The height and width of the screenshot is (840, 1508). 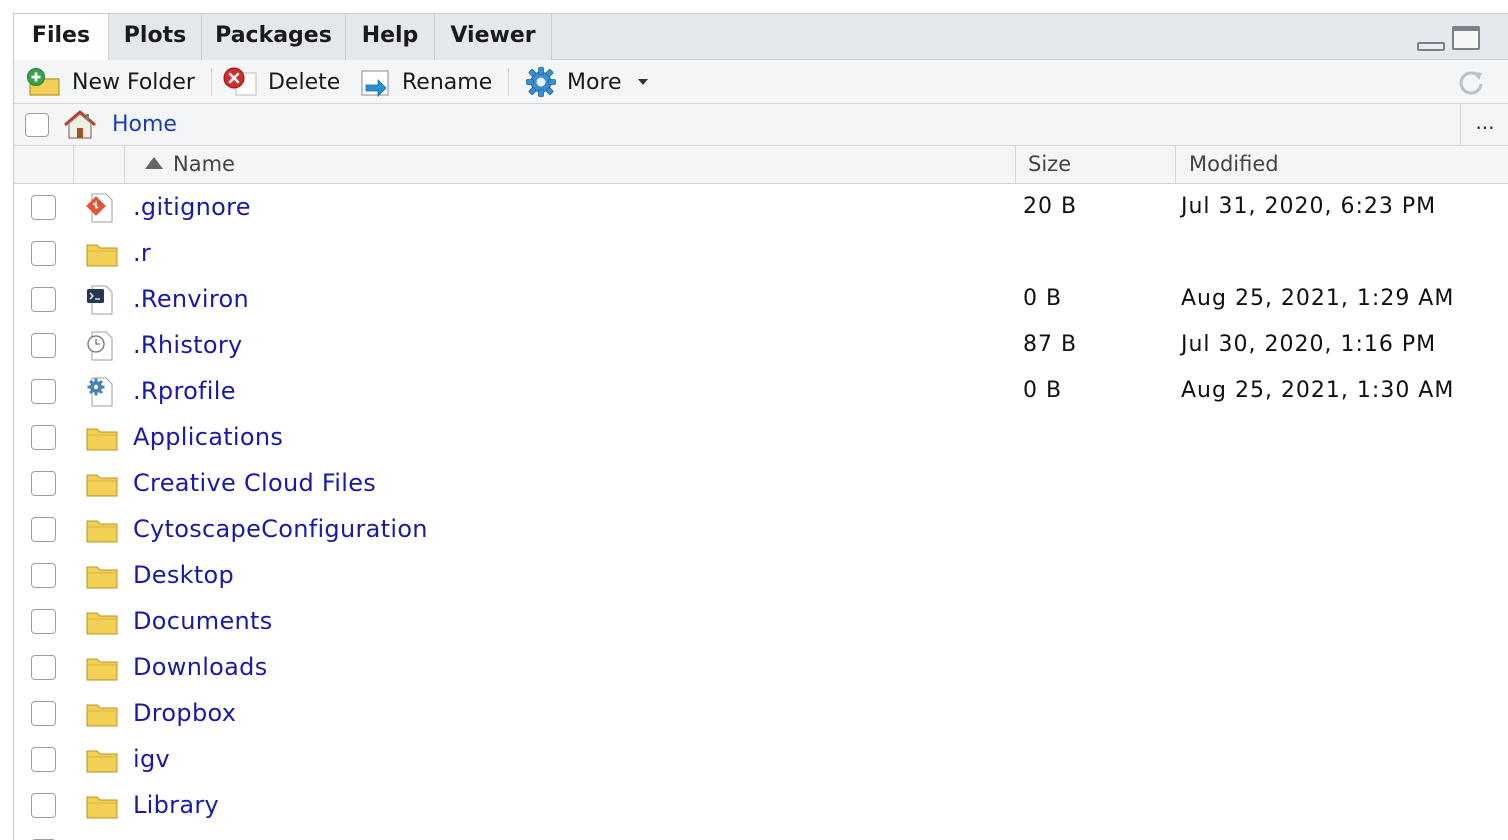 I want to click on file-name-link: Downloads, so click(x=200, y=667).